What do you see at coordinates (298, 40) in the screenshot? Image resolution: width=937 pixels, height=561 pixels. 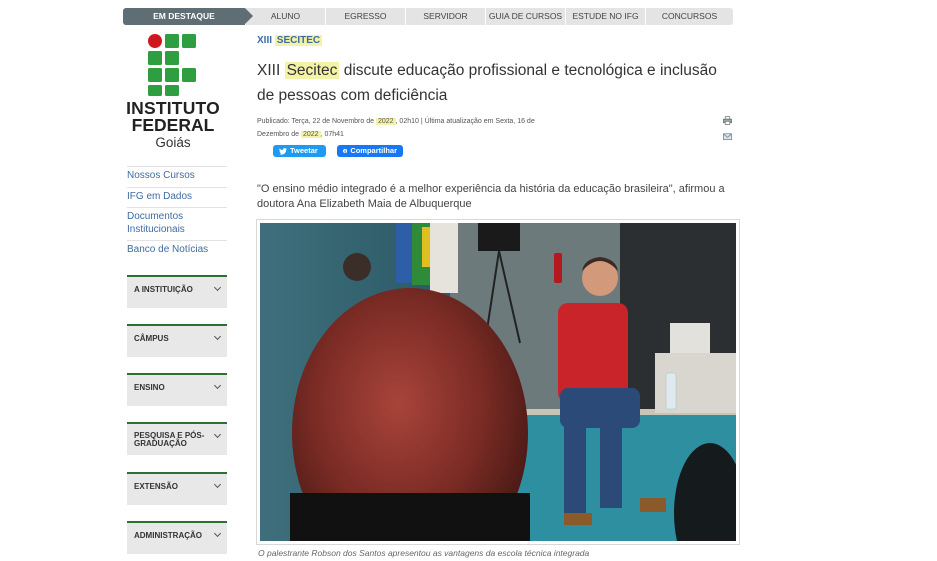 I see `breadcrumb-highlight: SECITEC` at bounding box center [298, 40].